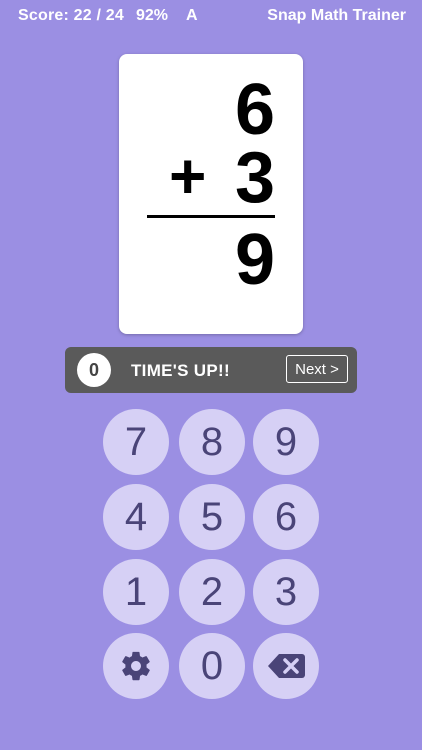 This screenshot has width=422, height=750. What do you see at coordinates (152, 15) in the screenshot?
I see `percent-text: 92%` at bounding box center [152, 15].